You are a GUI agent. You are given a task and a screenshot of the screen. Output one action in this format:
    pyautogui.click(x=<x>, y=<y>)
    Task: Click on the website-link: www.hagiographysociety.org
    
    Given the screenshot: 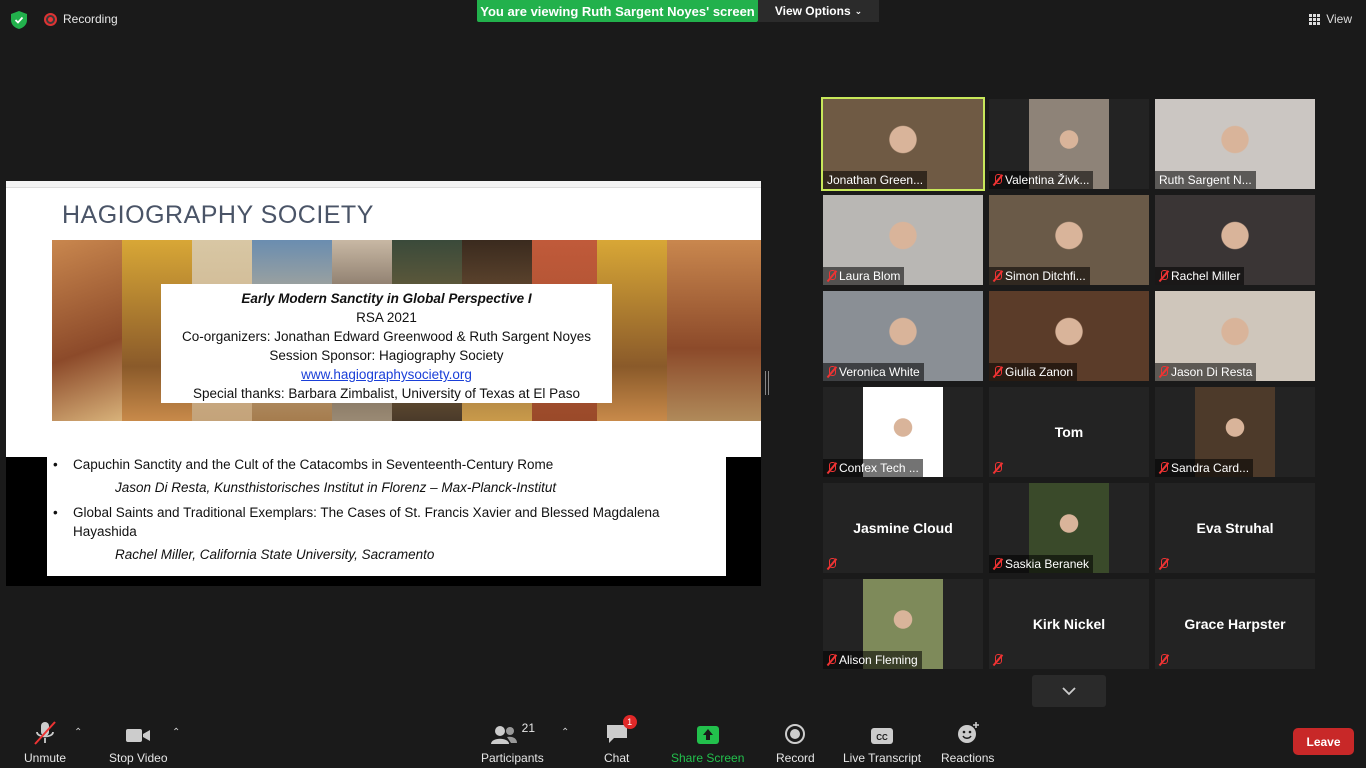 What is the action you would take?
    pyautogui.click(x=386, y=374)
    